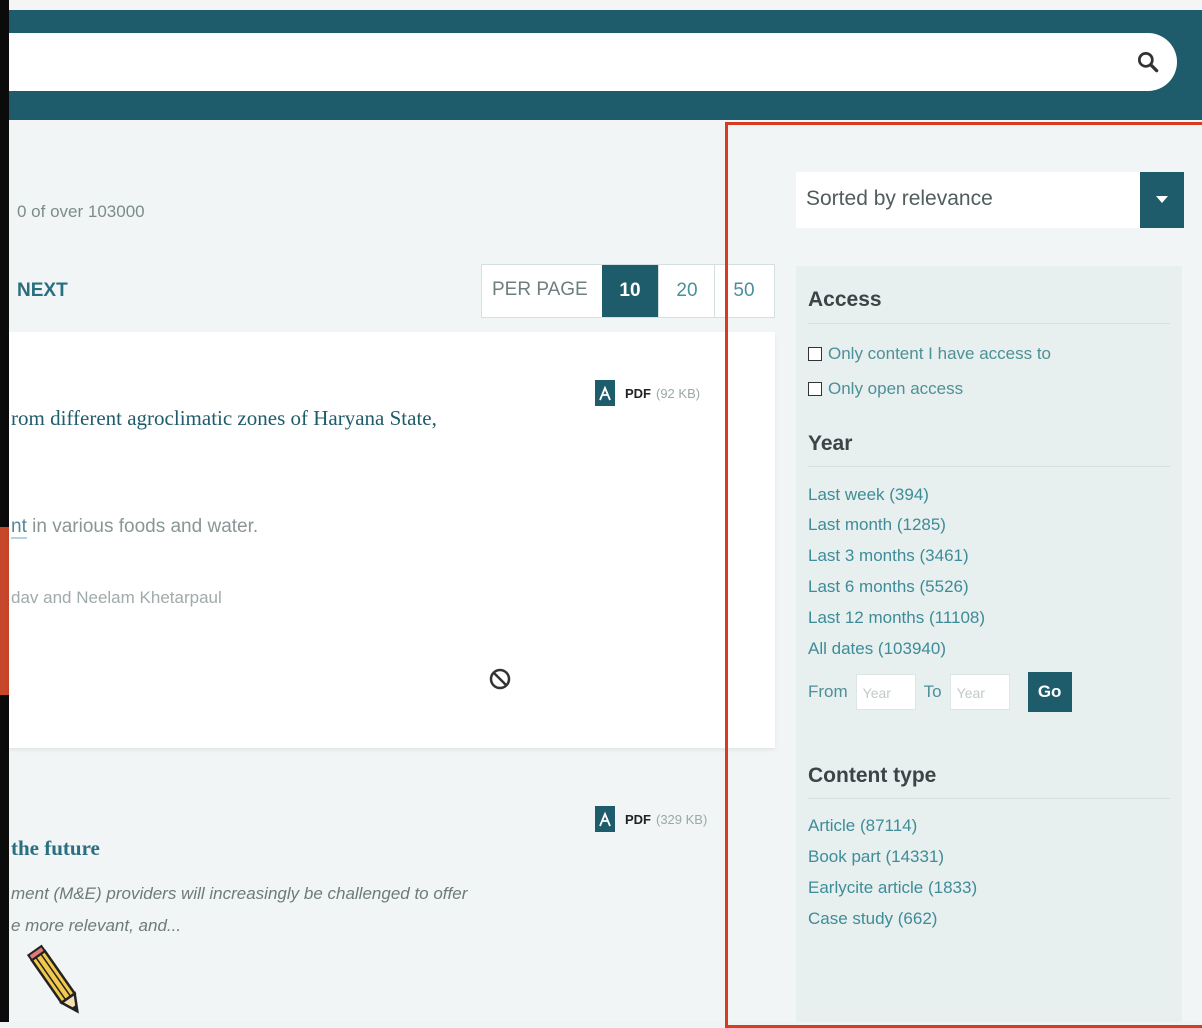 The width and height of the screenshot is (1202, 1028). What do you see at coordinates (892, 888) in the screenshot?
I see `content-type-link: Earlycite article (1833)` at bounding box center [892, 888].